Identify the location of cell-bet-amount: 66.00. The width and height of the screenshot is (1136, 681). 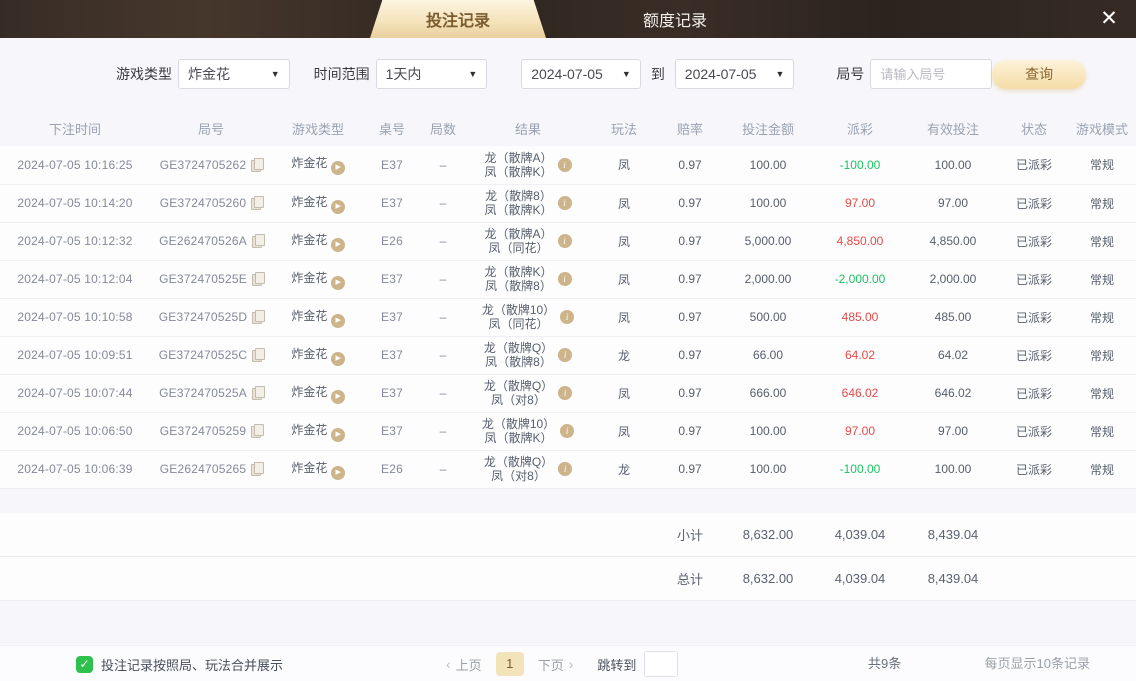
(768, 355).